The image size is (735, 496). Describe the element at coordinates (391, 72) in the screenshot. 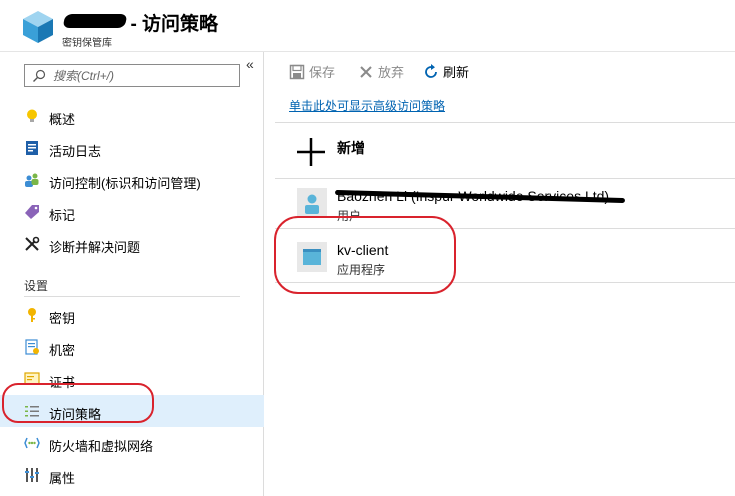

I see `discard-label: 放弃` at that location.